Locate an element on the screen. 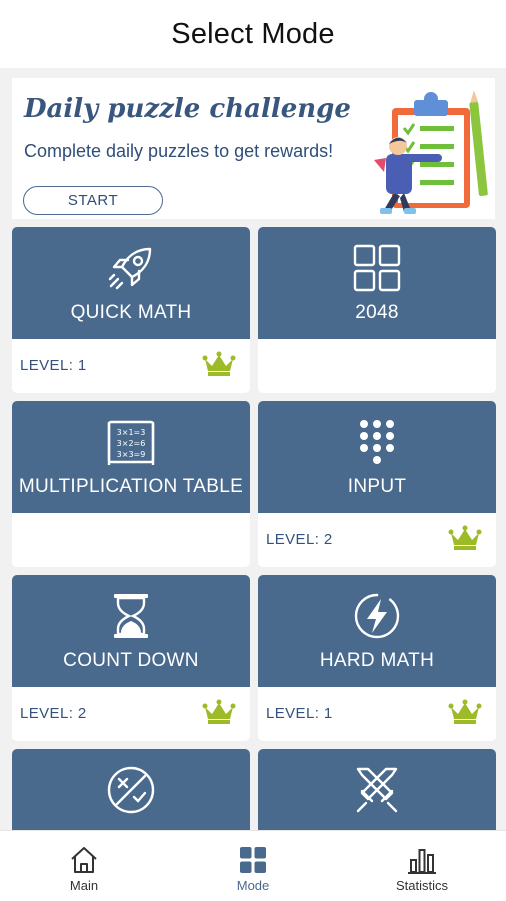 The height and width of the screenshot is (901, 506). mode-card-true-false is located at coordinates (131, 789).